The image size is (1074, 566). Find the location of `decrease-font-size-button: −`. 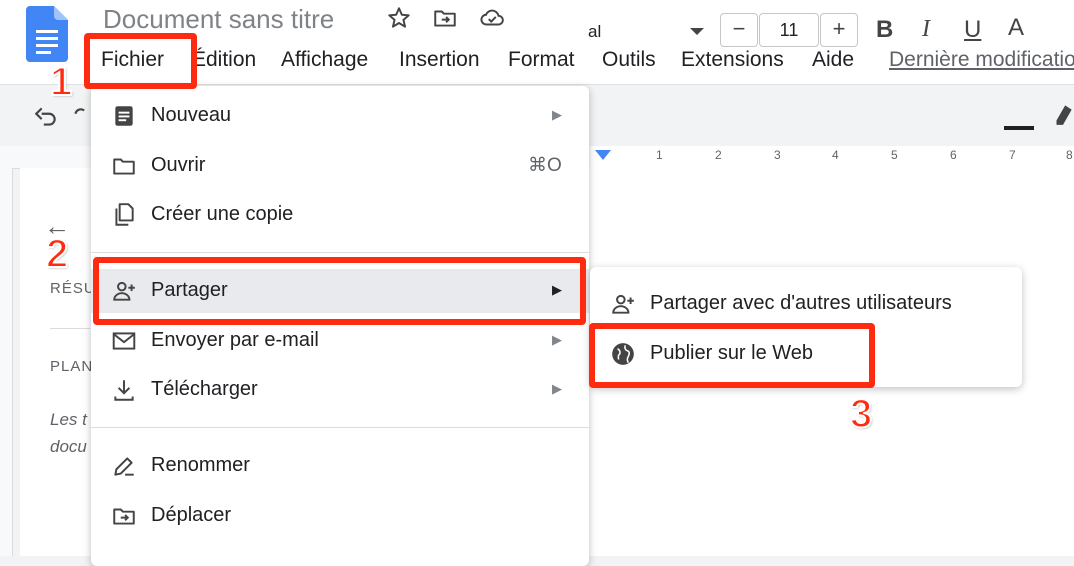

decrease-font-size-button: − is located at coordinates (739, 30).